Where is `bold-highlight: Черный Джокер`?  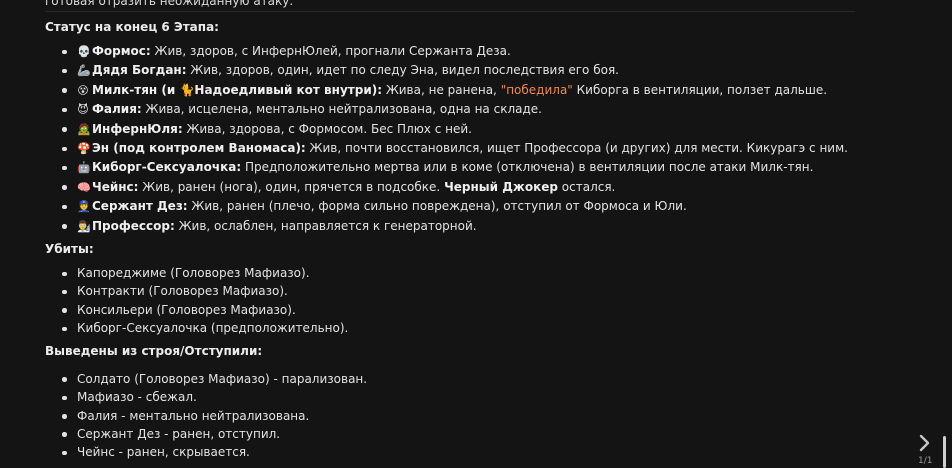
bold-highlight: Черный Джокер is located at coordinates (501, 186).